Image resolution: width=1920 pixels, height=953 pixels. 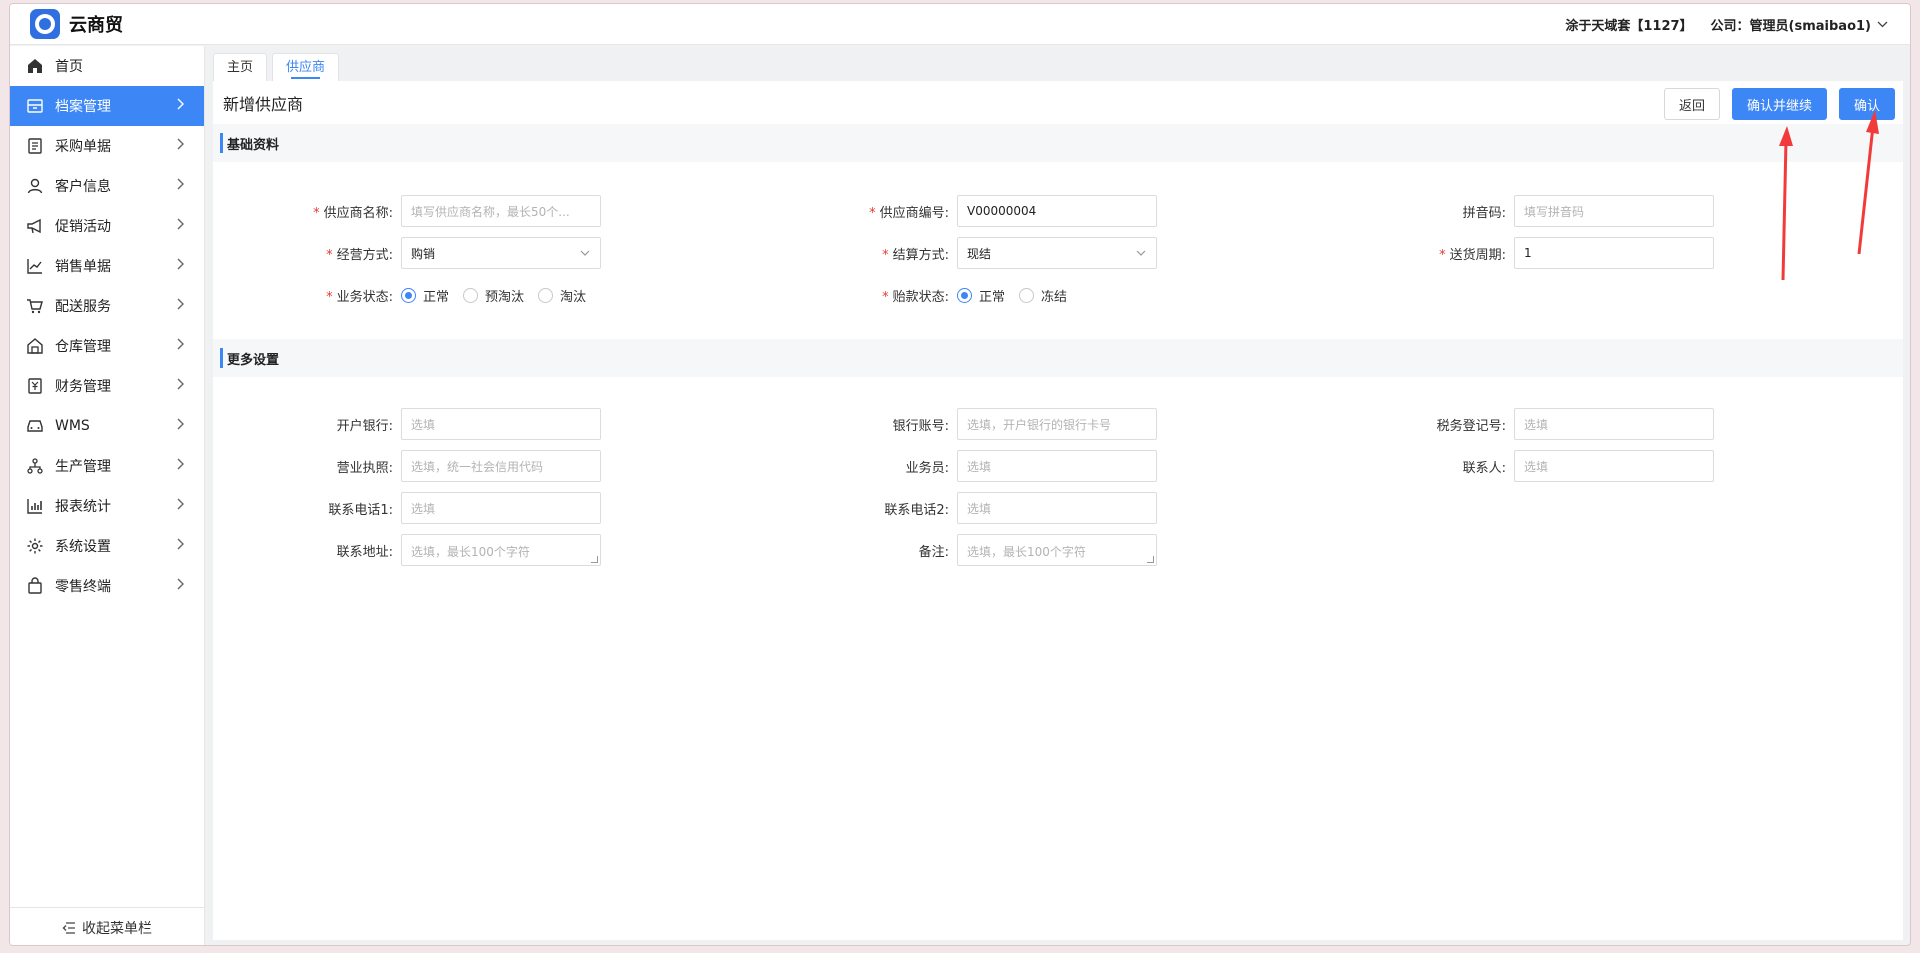 I want to click on settlement-field: * 结算方式: 现结, so click(x=982, y=253).